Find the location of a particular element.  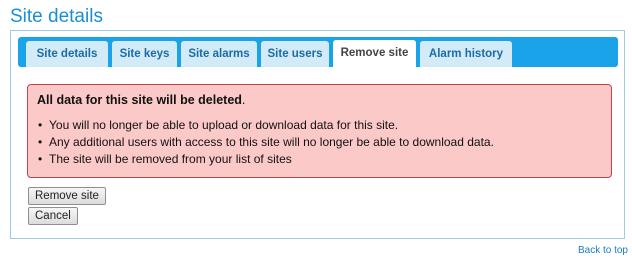

tab-site-users: Site users is located at coordinates (295, 54).